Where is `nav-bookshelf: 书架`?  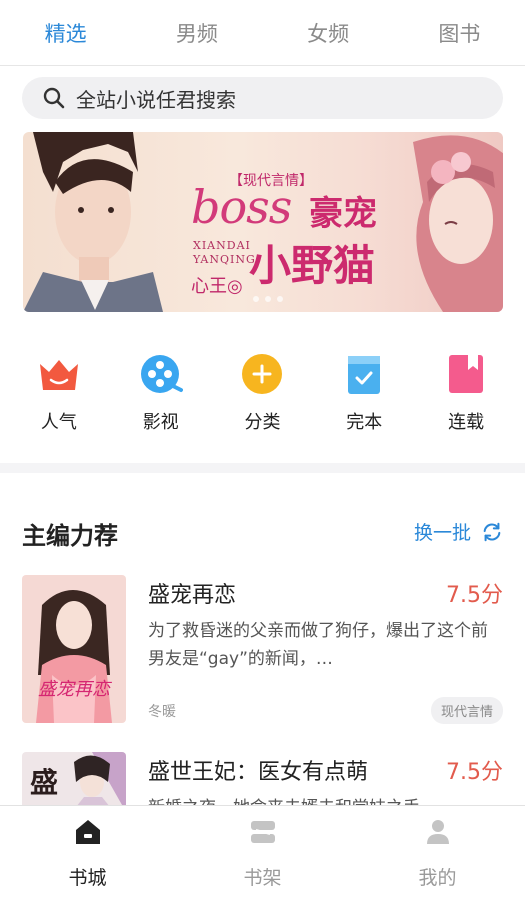 nav-bookshelf: 书架 is located at coordinates (263, 853).